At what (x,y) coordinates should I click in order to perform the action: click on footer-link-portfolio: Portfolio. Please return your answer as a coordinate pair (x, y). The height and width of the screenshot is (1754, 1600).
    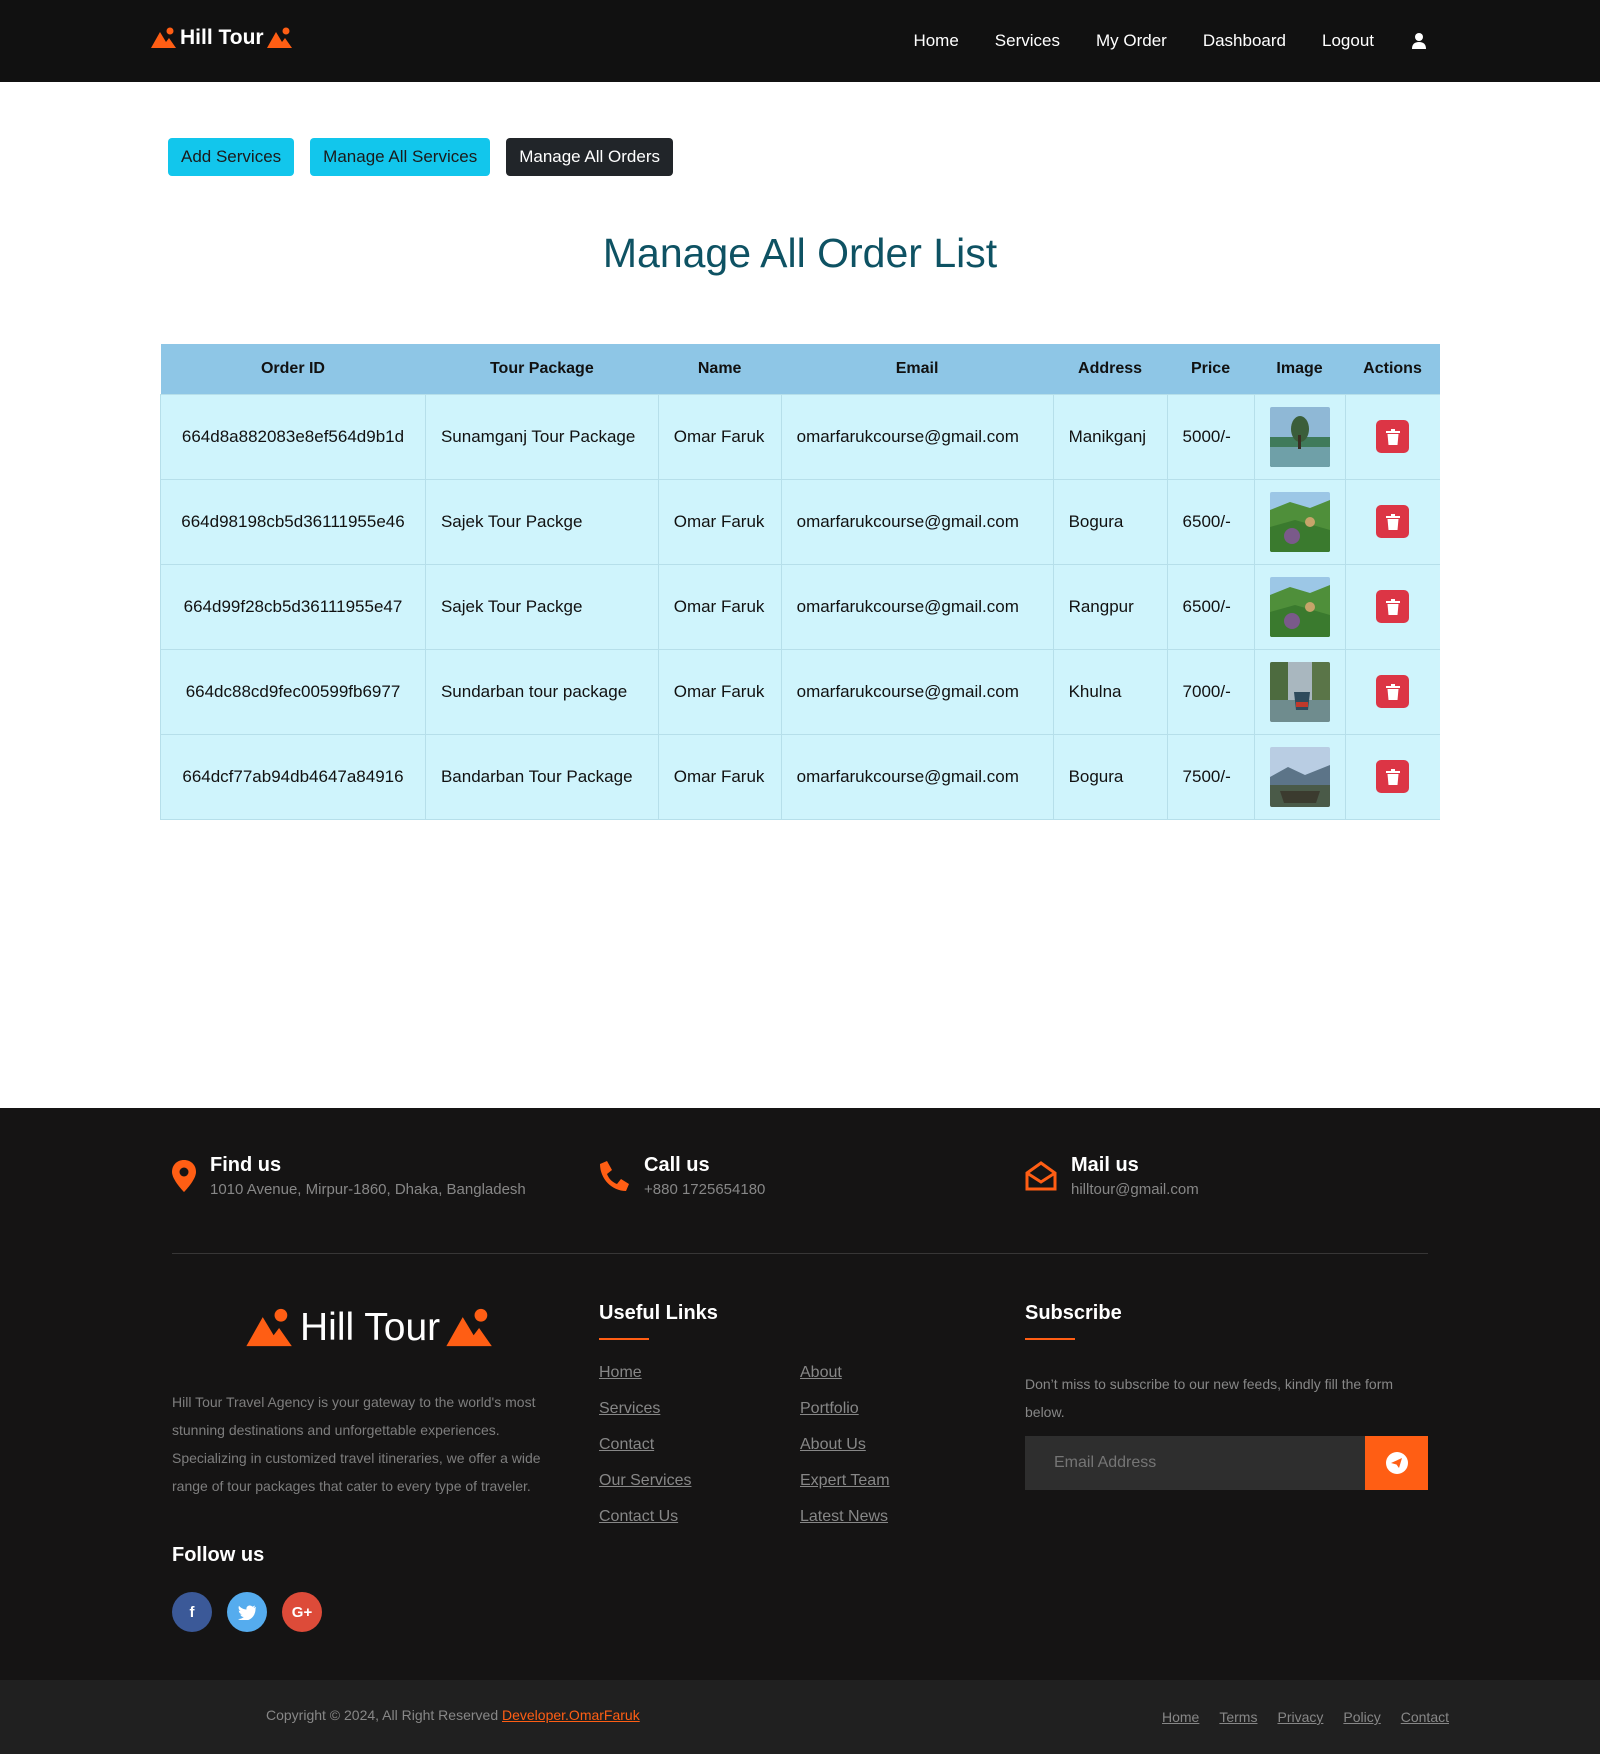
    Looking at the image, I should click on (845, 1411).